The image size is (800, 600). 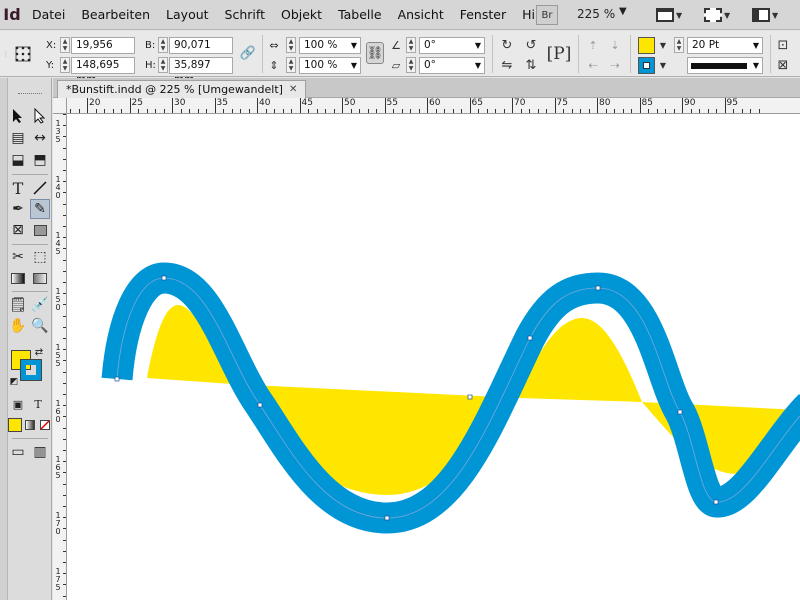 What do you see at coordinates (201, 71) in the screenshot?
I see `height-field: 35,897 mm` at bounding box center [201, 71].